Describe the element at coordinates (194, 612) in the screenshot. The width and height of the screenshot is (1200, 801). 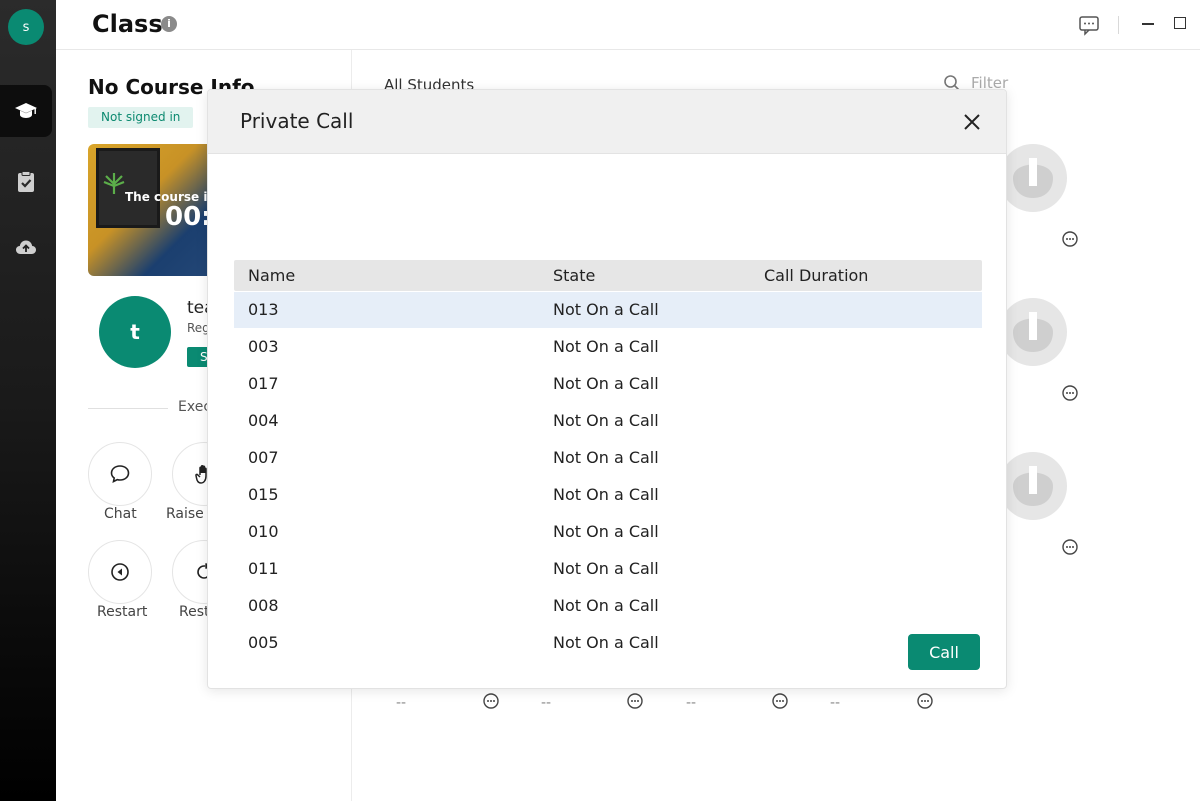
I see `reset-action-label: Rest` at that location.